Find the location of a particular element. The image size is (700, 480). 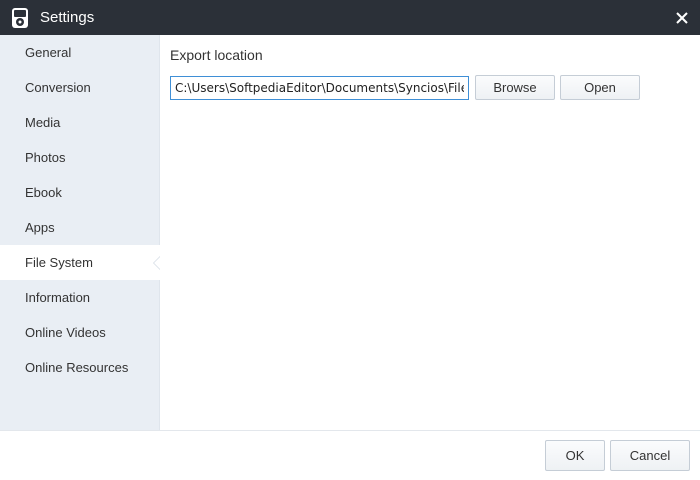

export-location-label: Export location is located at coordinates (216, 55).